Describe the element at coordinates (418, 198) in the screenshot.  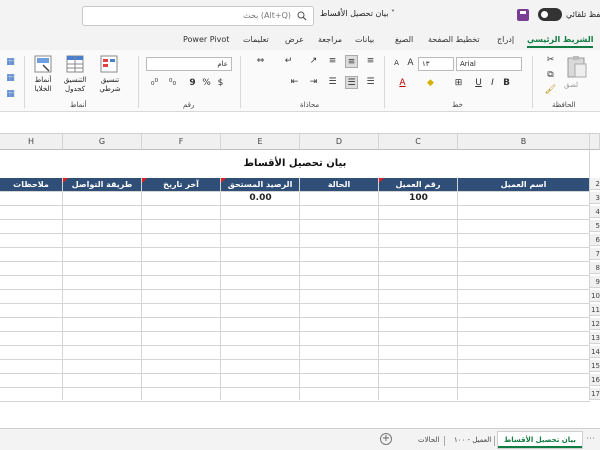
I see `cell-client-number: 100` at that location.